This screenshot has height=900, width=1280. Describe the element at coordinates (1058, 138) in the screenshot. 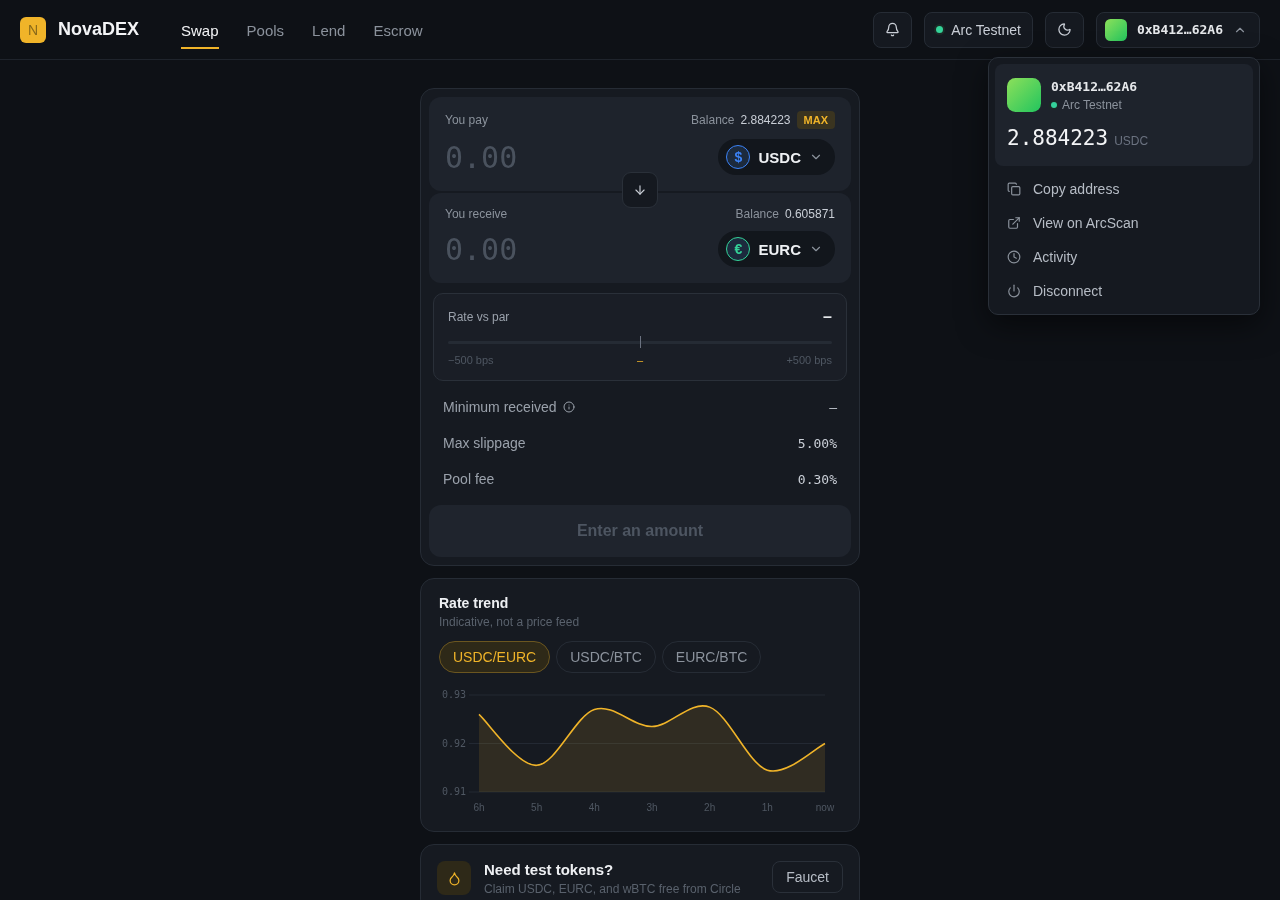

I see `wallet-balance: 2.884223` at that location.